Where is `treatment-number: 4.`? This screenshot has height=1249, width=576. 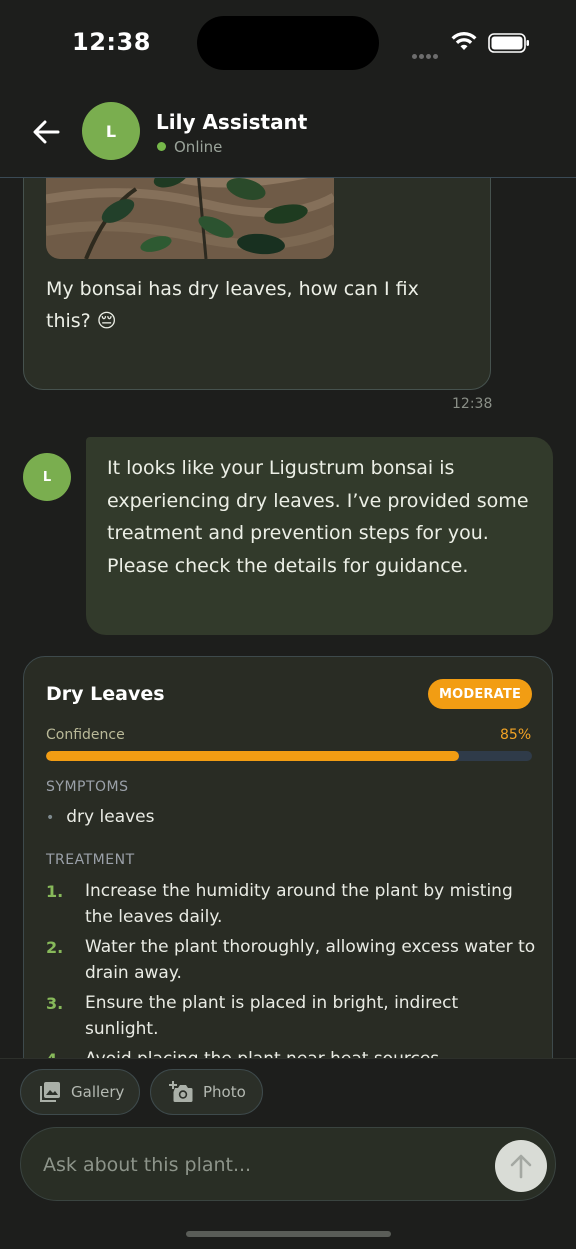
treatment-number: 4. is located at coordinates (54, 1052).